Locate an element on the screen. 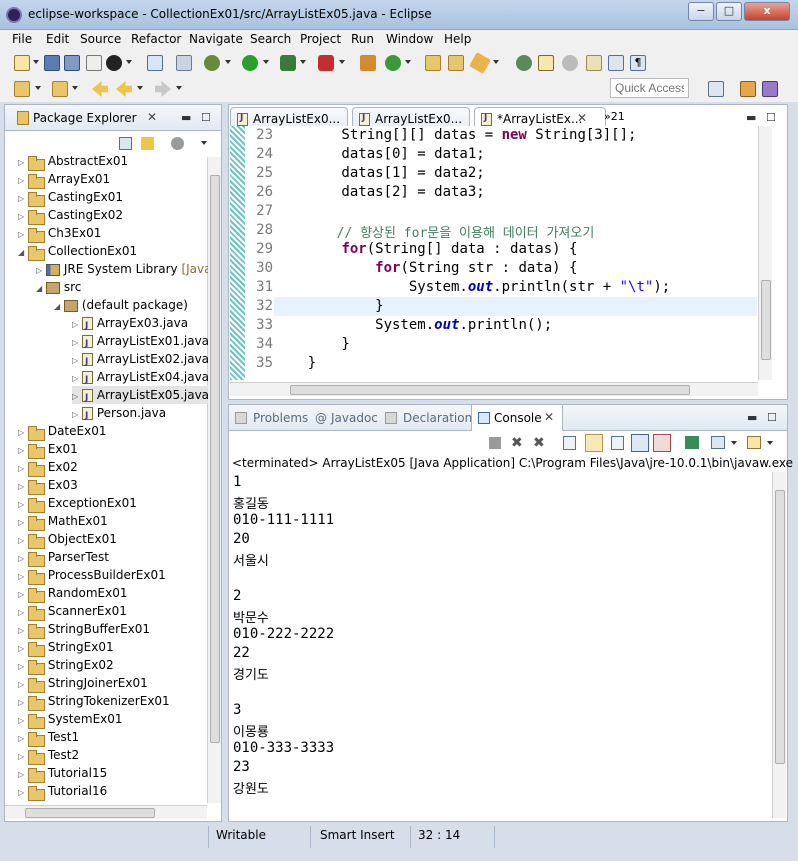 This screenshot has height=861, width=798. editor-h-scrollbar is located at coordinates (494, 389).